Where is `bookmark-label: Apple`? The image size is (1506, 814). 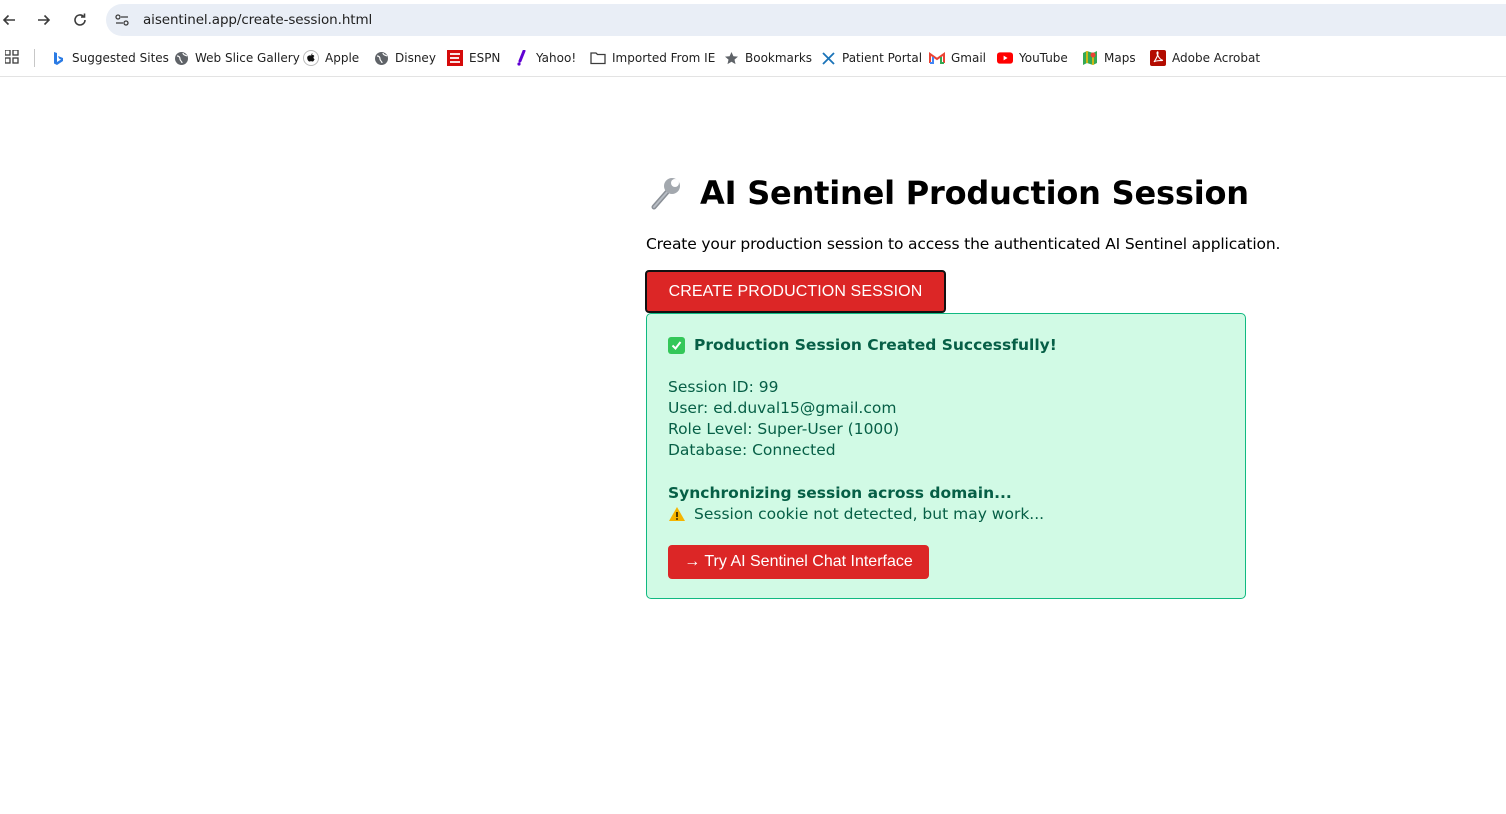 bookmark-label: Apple is located at coordinates (342, 58).